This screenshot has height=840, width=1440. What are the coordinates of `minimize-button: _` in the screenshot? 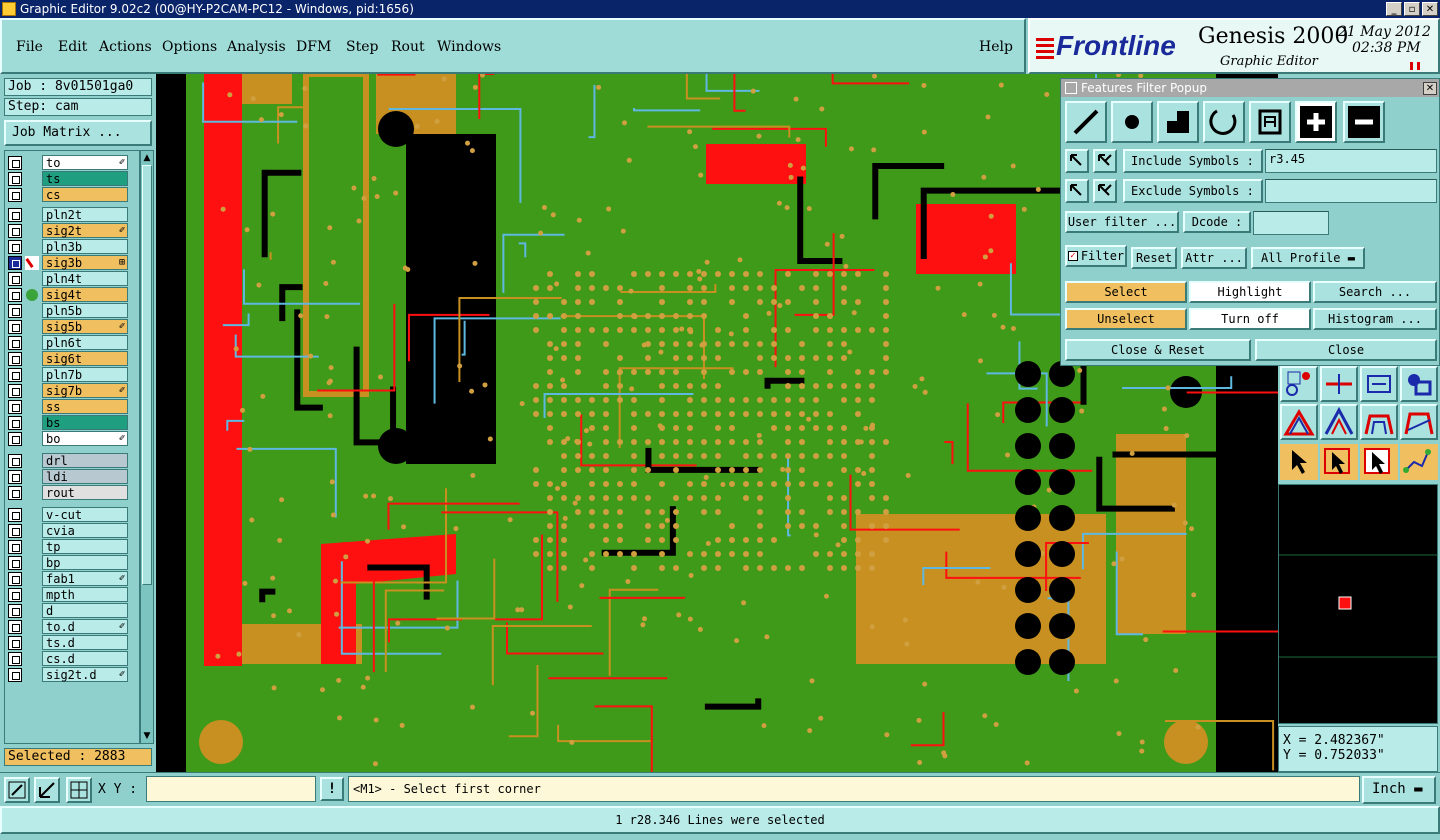 It's located at (1394, 9).